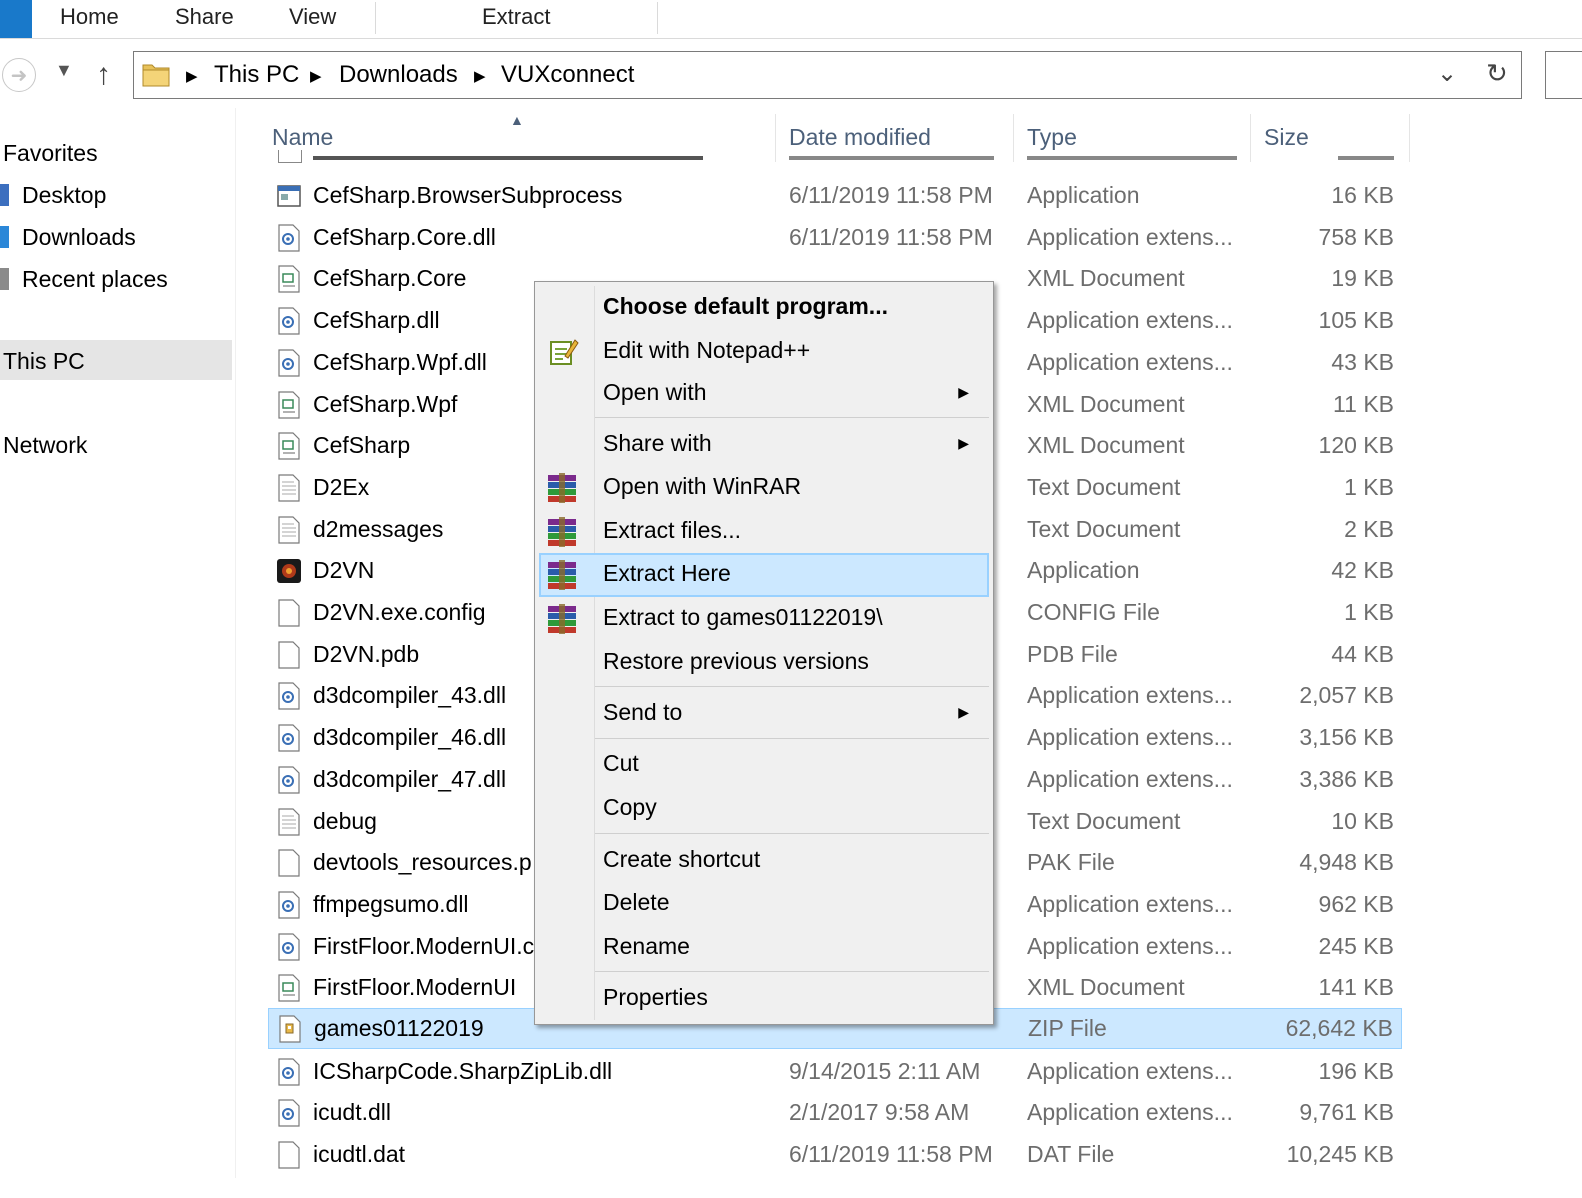 This screenshot has height=1198, width=1582. Describe the element at coordinates (567, 75) in the screenshot. I see `breadcrumb-vuxconnect: VUXconnect` at that location.